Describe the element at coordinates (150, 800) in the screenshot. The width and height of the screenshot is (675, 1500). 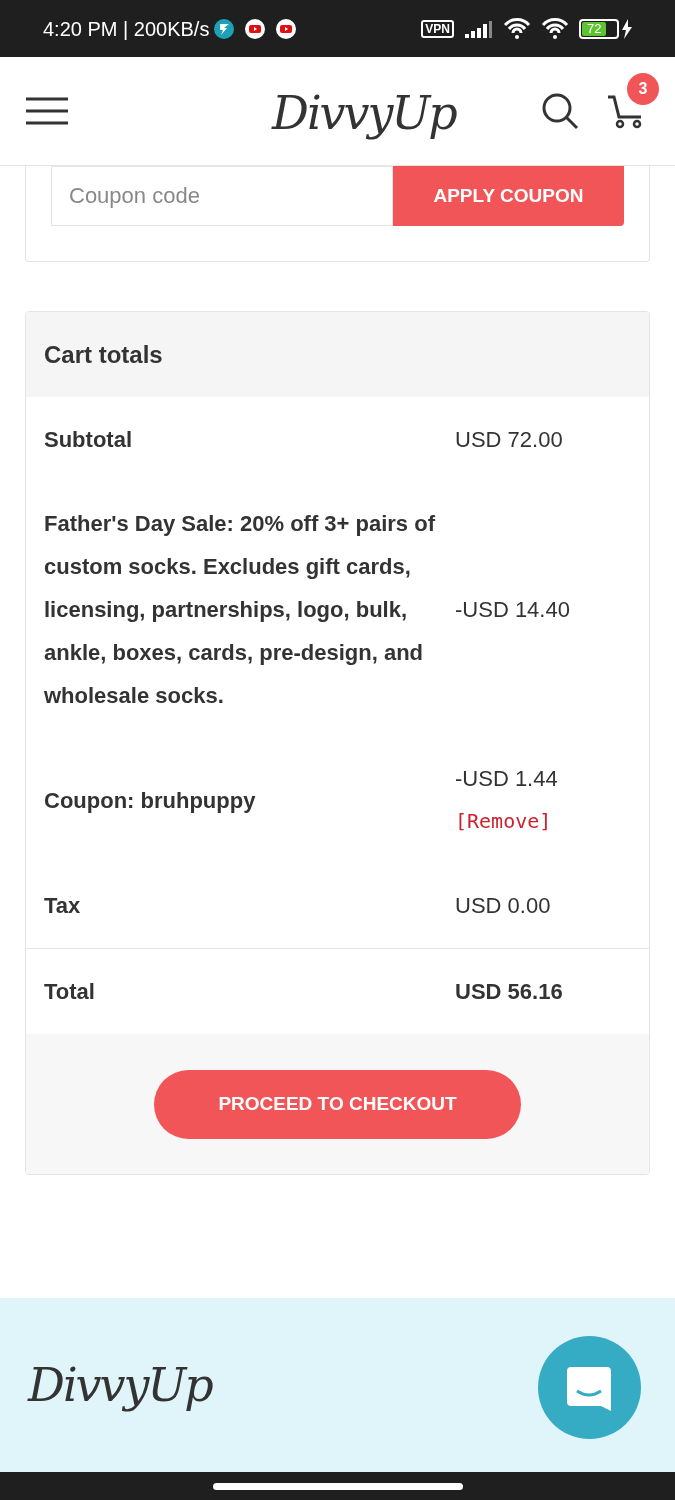
I see `row-label: Coupon: bruhpuppy` at that location.